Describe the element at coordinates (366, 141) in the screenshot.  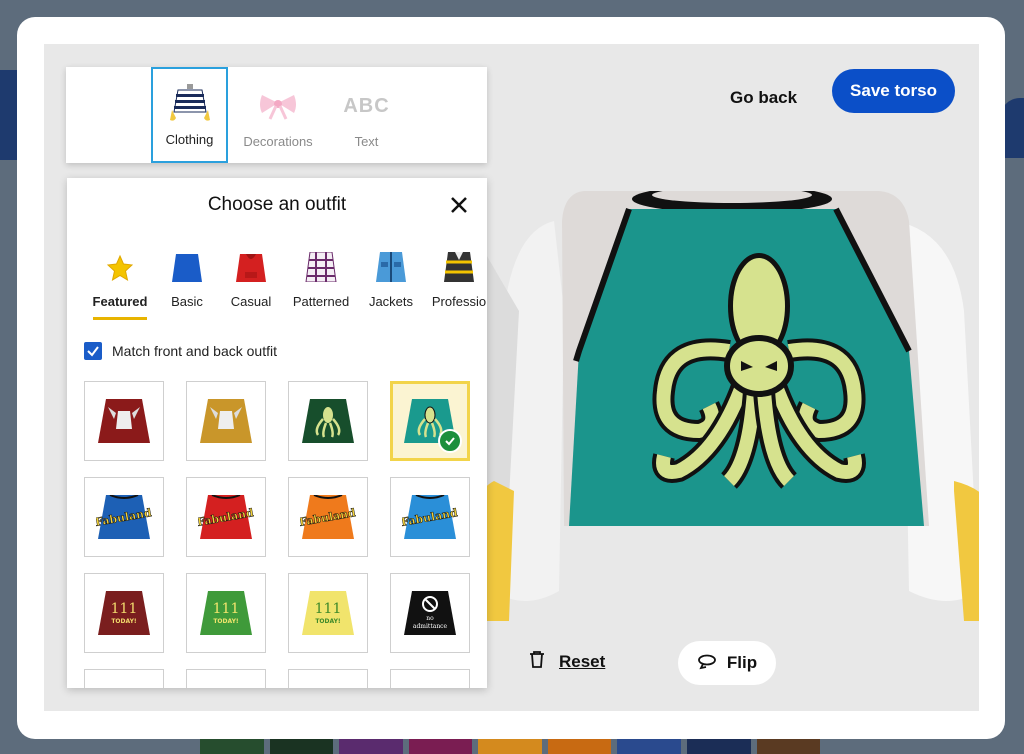
I see `tab-label: Text` at that location.